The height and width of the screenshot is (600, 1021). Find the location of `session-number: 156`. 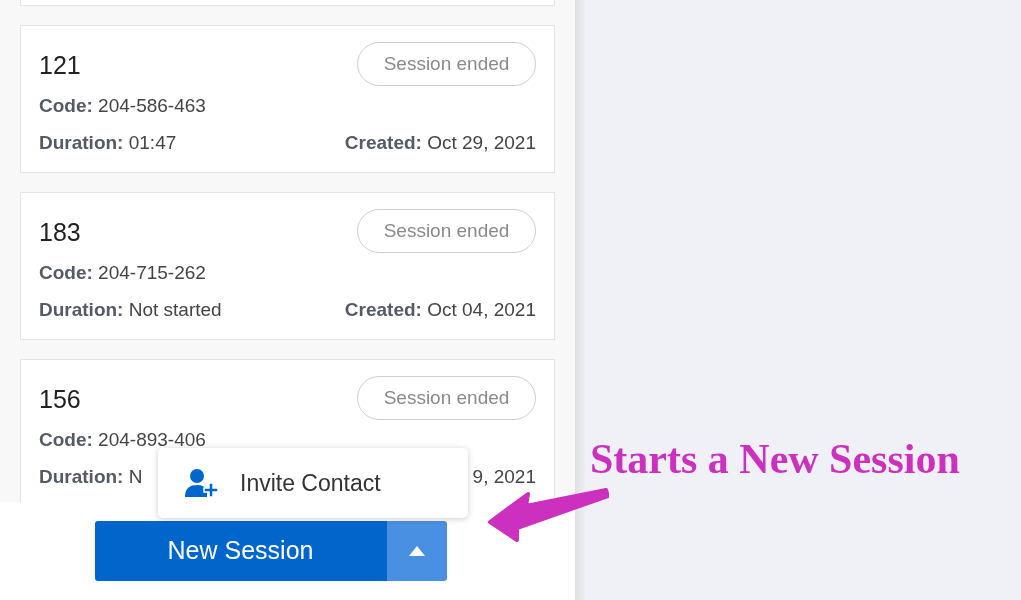

session-number: 156 is located at coordinates (60, 400).